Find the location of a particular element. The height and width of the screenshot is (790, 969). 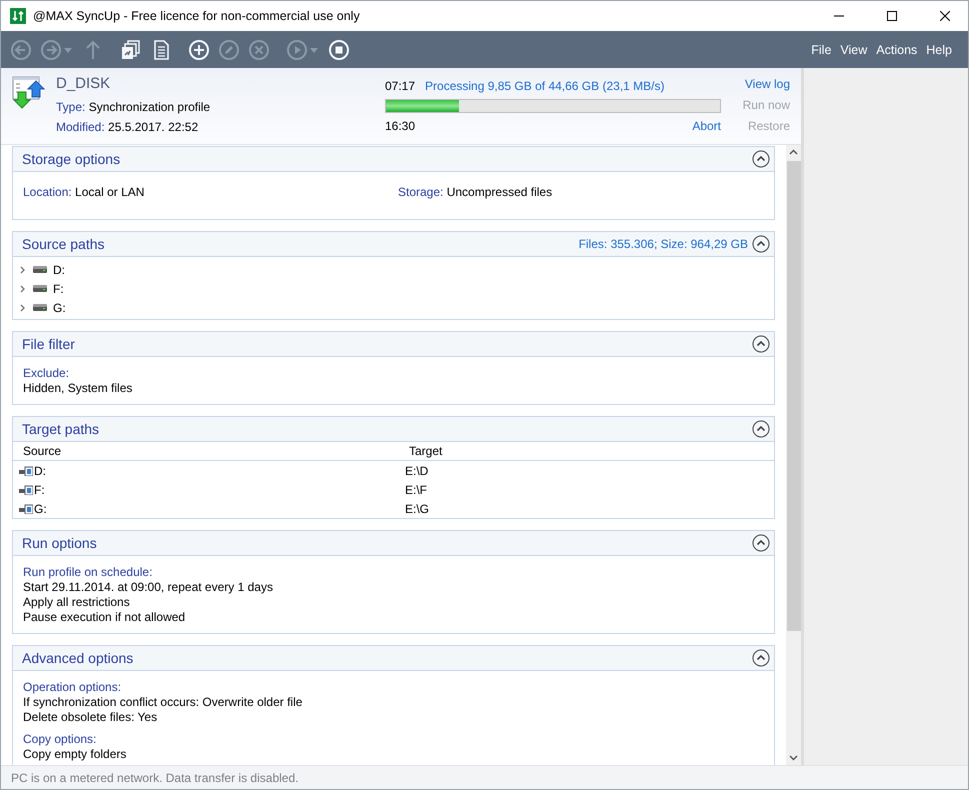

table-cell: F: is located at coordinates (39, 489).